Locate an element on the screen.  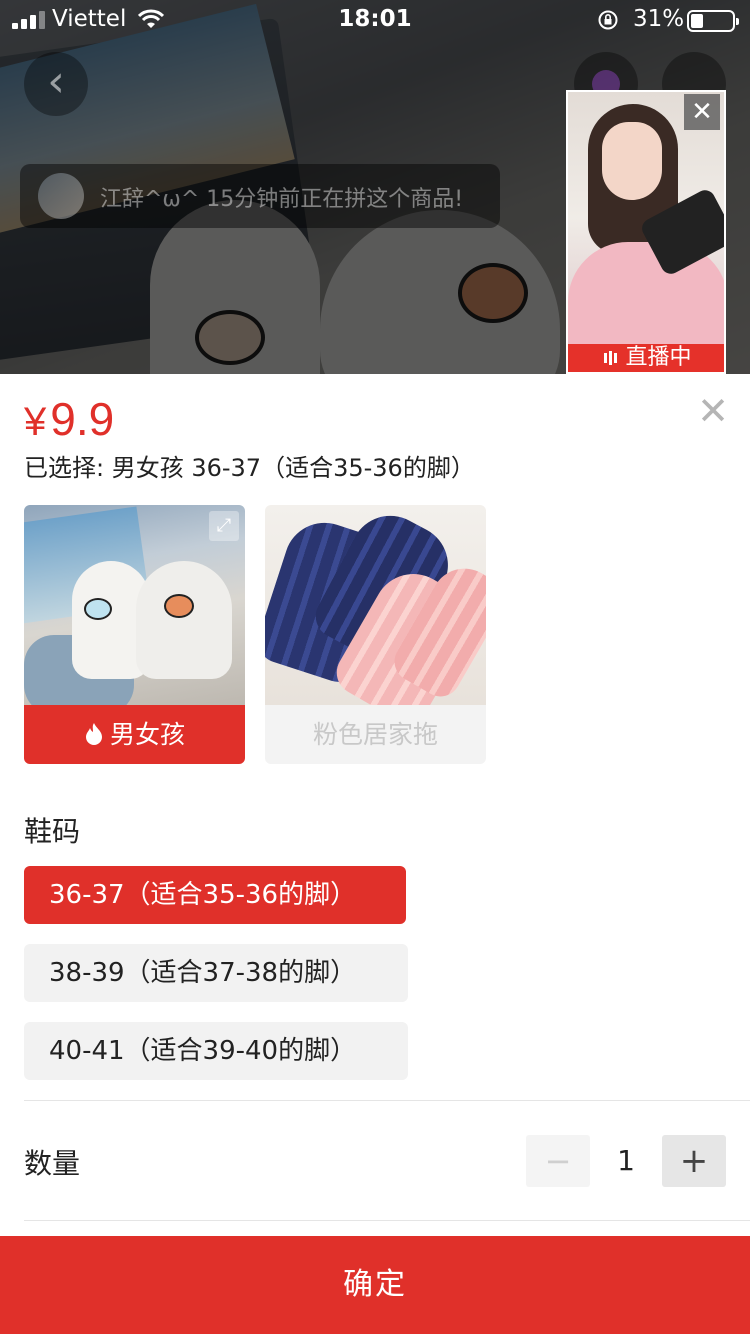
quantity-increase-button: + is located at coordinates (694, 1161).